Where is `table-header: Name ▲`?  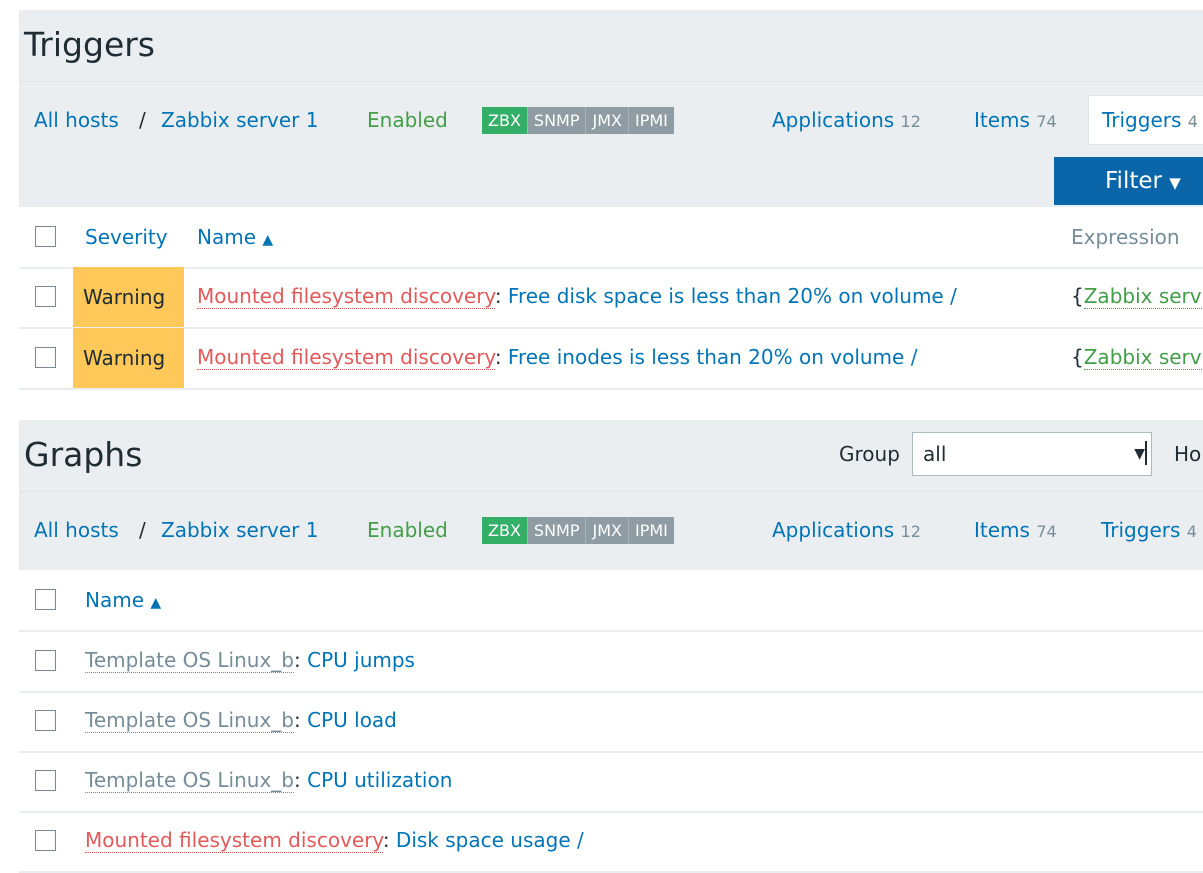
table-header: Name ▲ is located at coordinates (611, 601).